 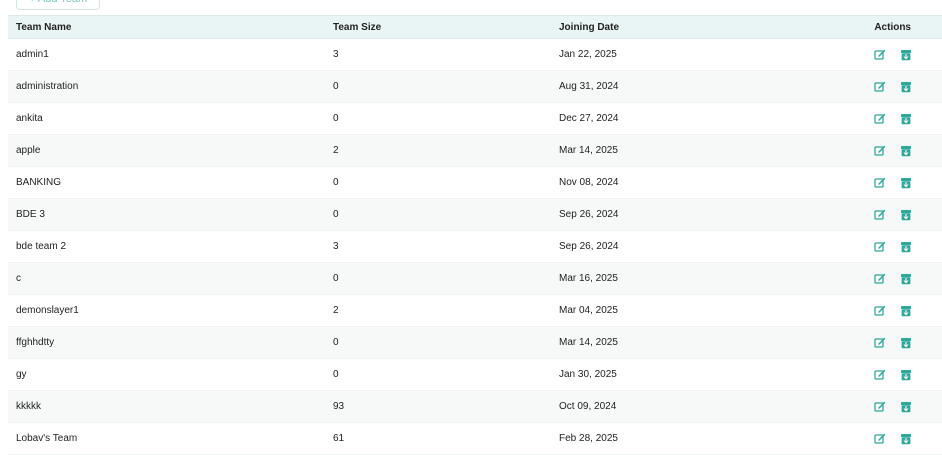 What do you see at coordinates (589, 182) in the screenshot?
I see `joining-date-cell: Nov 08, 2024` at bounding box center [589, 182].